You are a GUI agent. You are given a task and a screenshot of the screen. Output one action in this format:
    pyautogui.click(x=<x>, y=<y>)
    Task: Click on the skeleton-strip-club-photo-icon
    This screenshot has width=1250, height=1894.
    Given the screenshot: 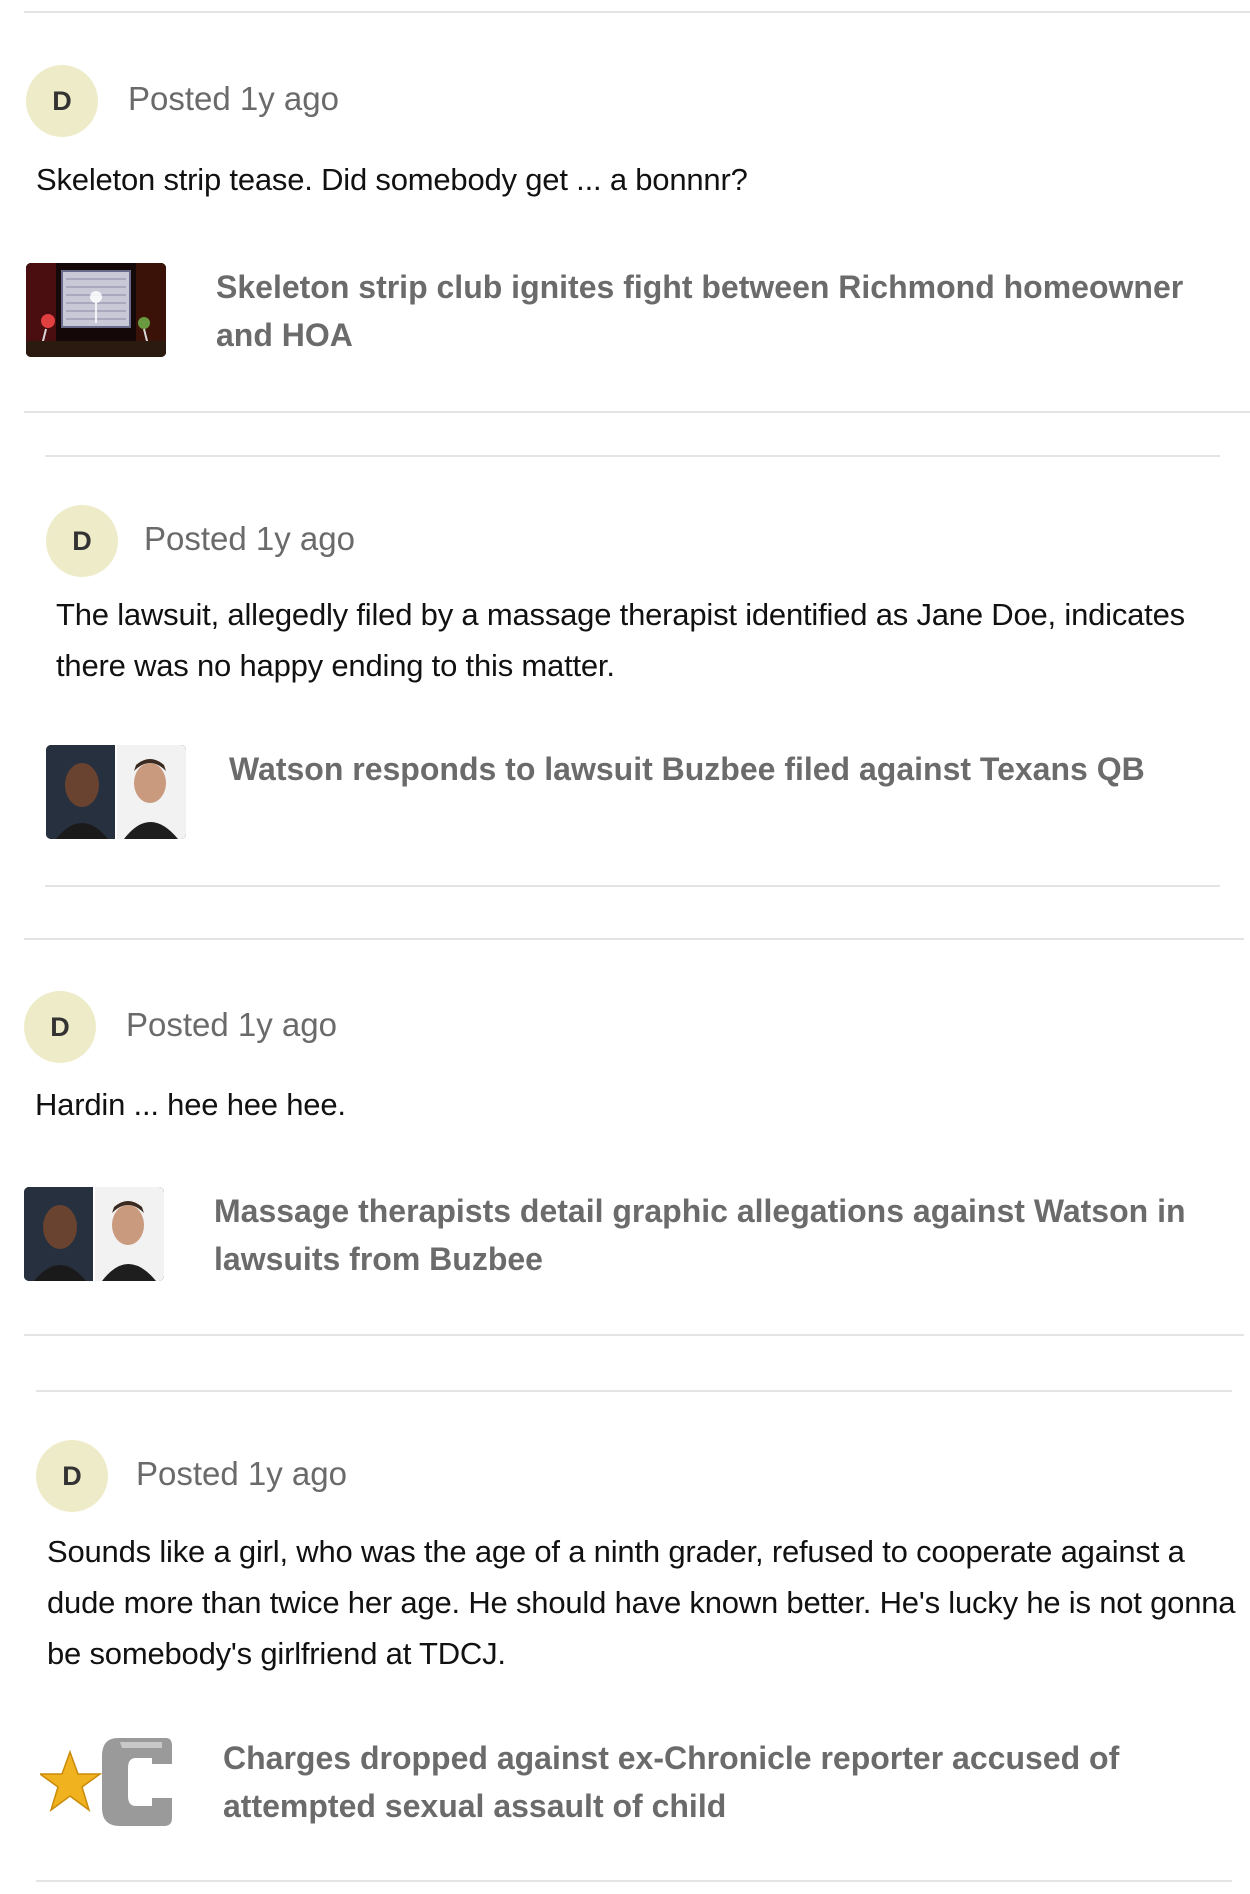 What is the action you would take?
    pyautogui.click(x=96, y=310)
    